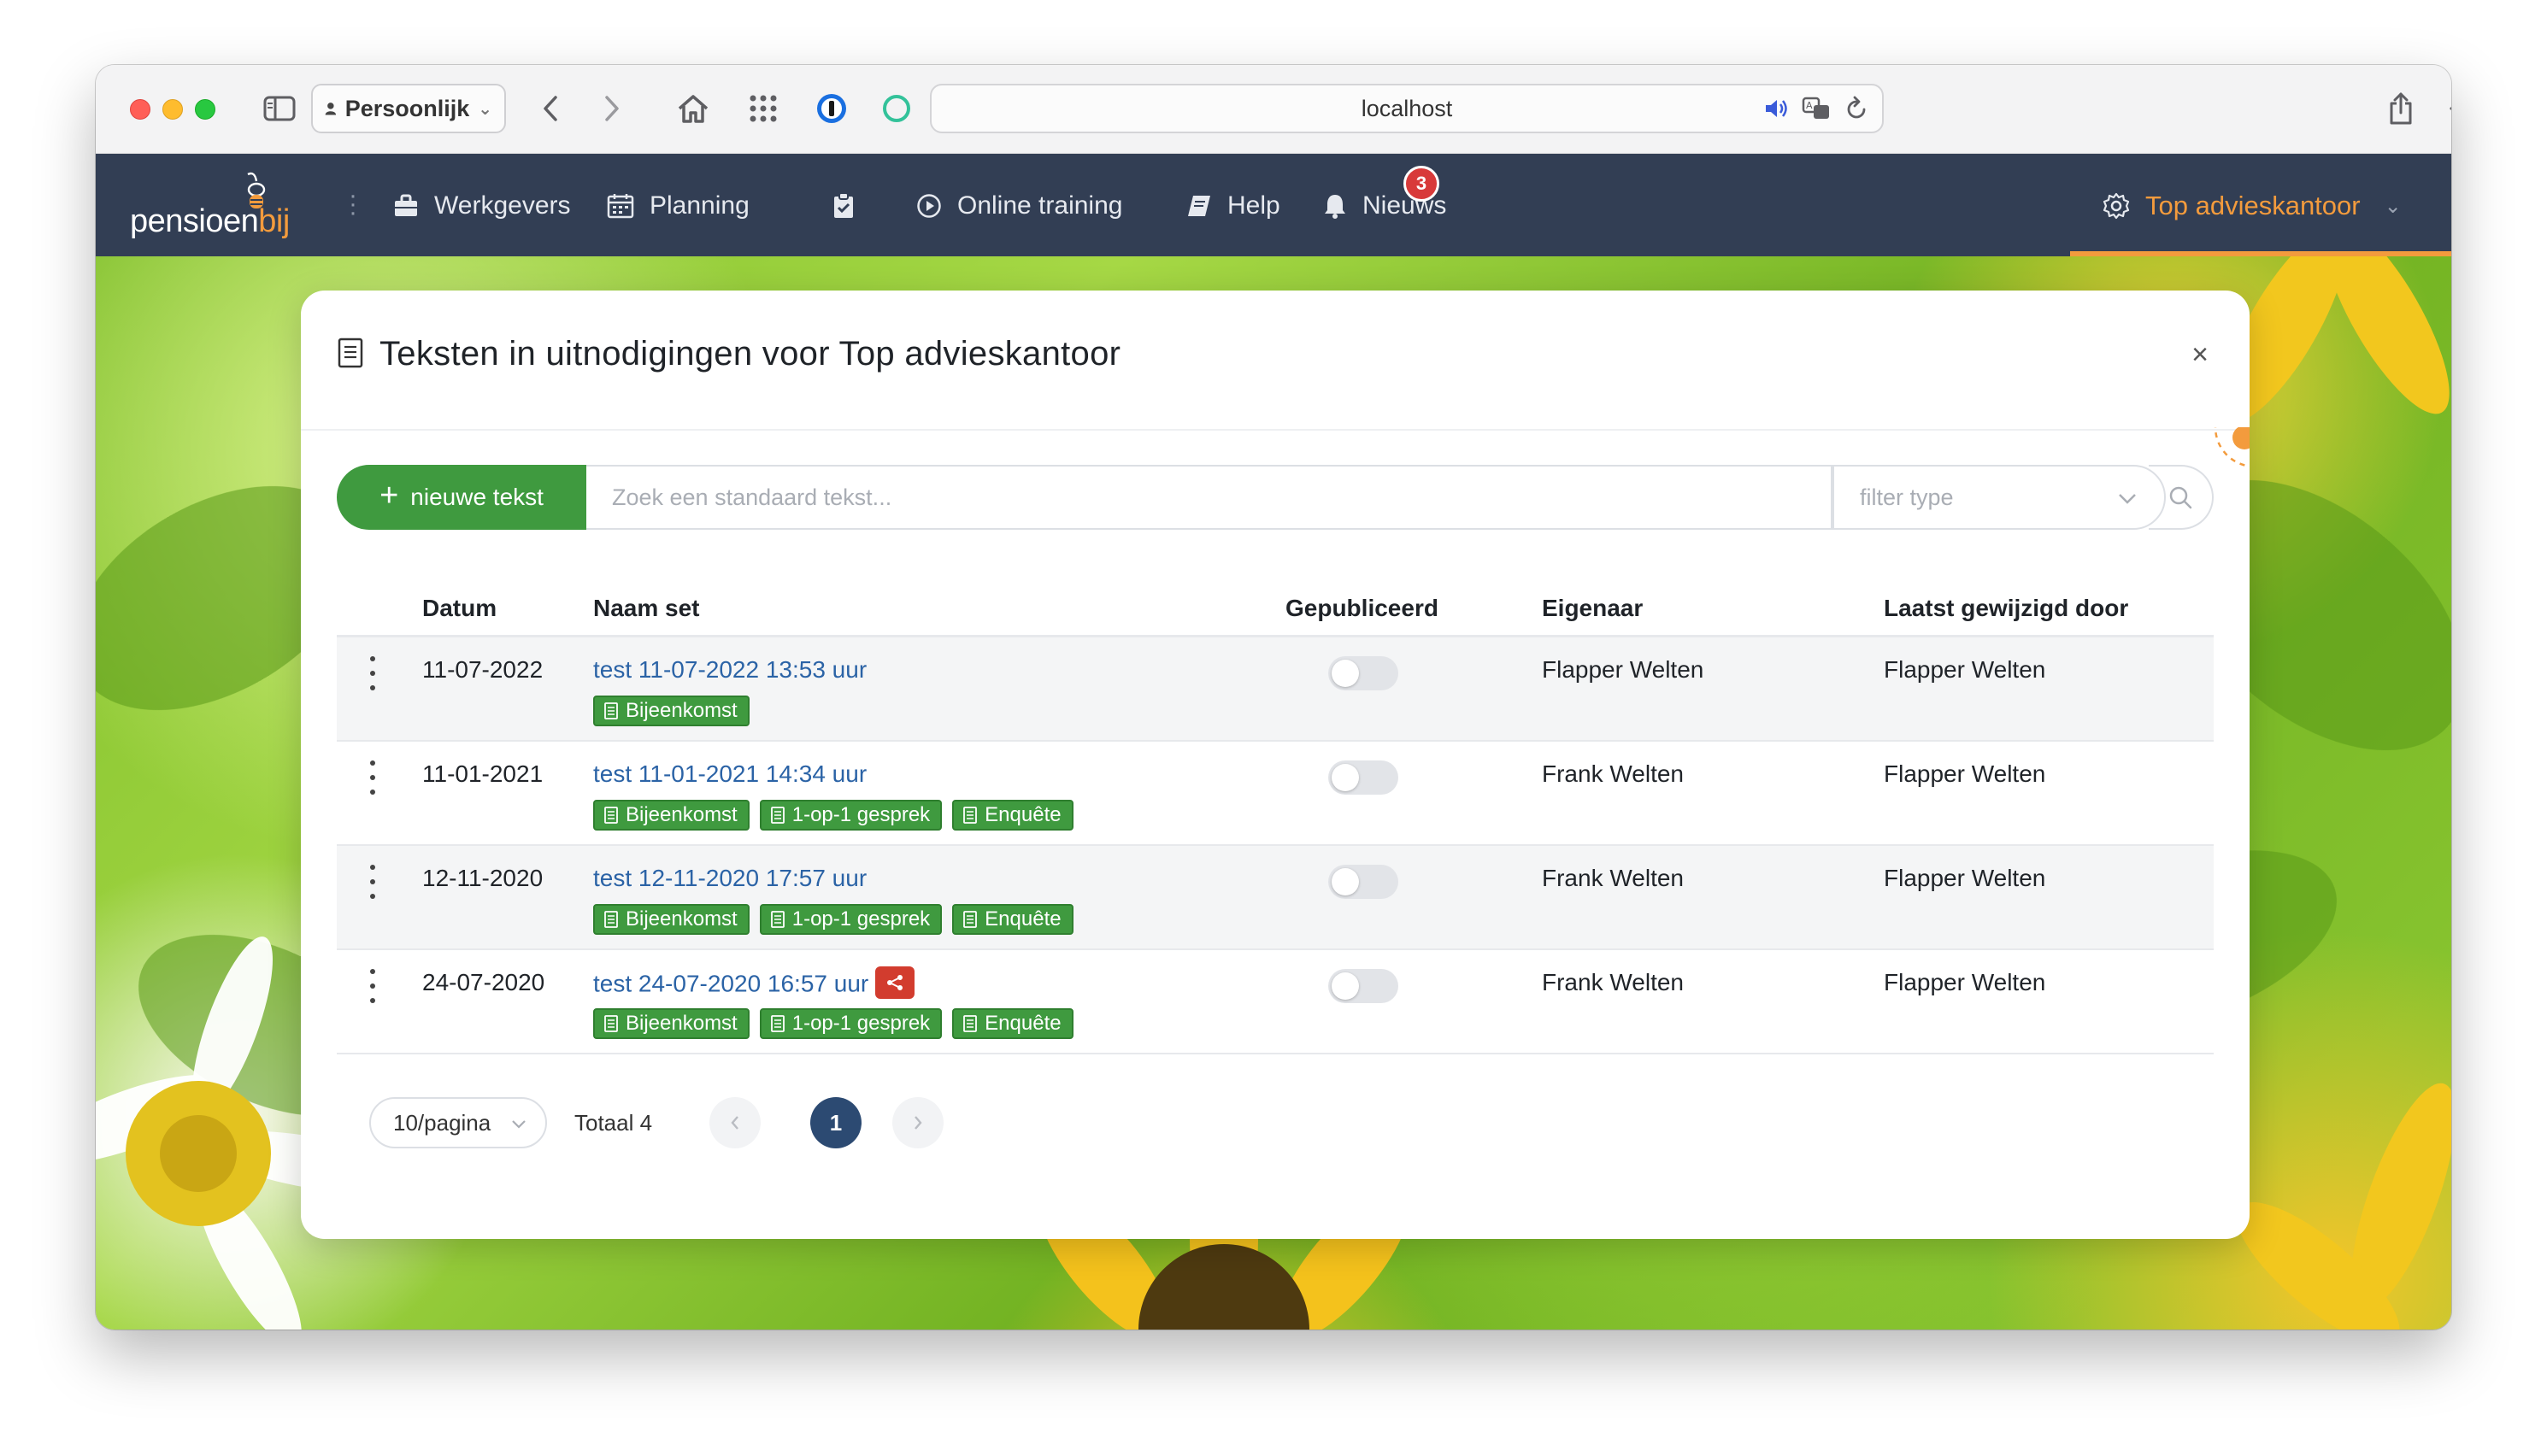 Image resolution: width=2547 pixels, height=1456 pixels. What do you see at coordinates (831, 109) in the screenshot?
I see `password-manager-icon` at bounding box center [831, 109].